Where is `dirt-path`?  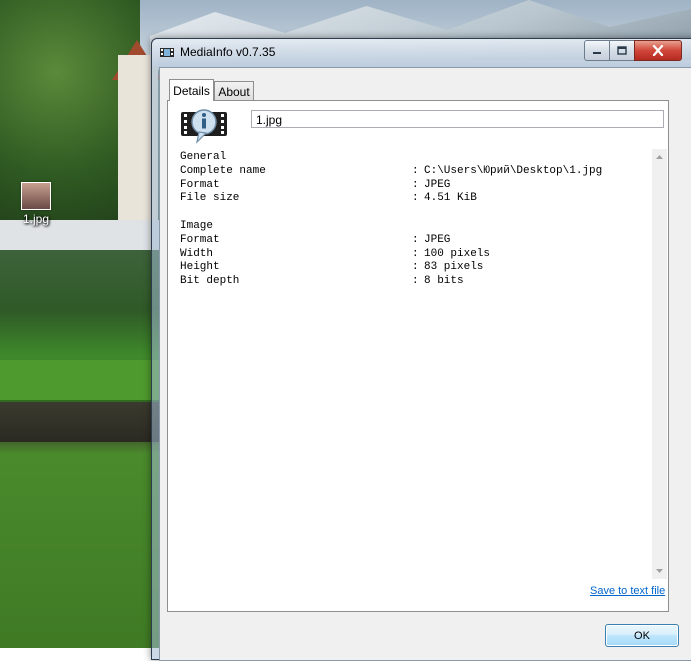
dirt-path is located at coordinates (80, 422).